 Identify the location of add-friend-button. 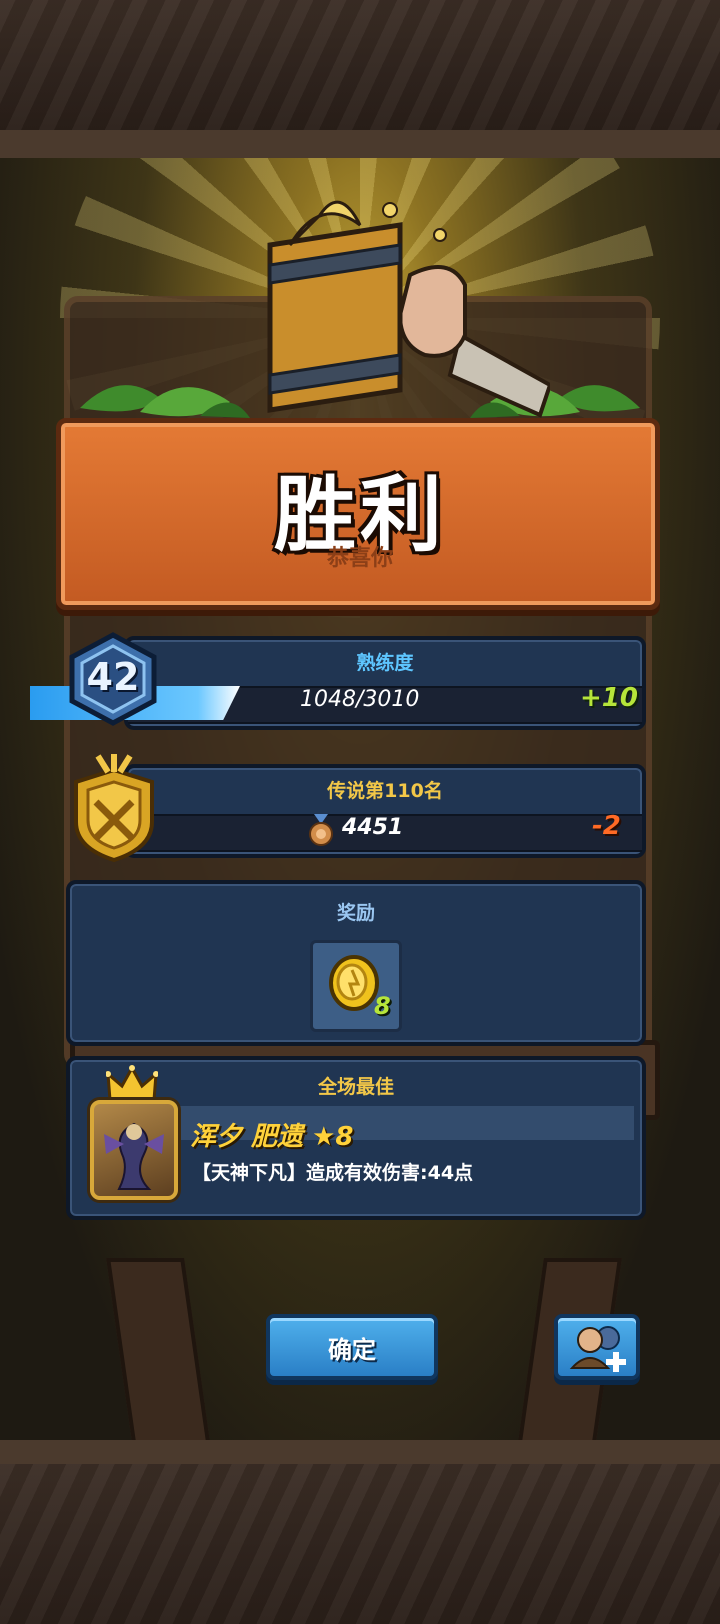
(597, 1347).